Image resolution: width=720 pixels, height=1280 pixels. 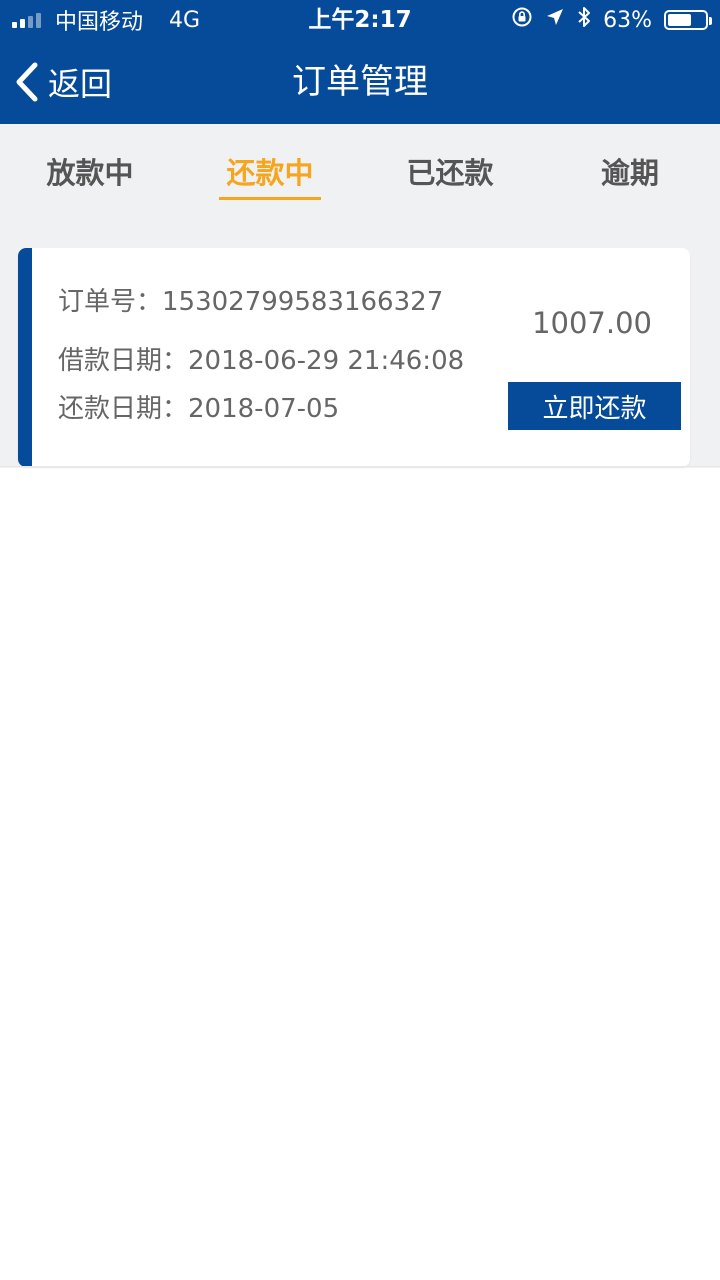 I want to click on repay-now-button: 立即还款, so click(x=594, y=406).